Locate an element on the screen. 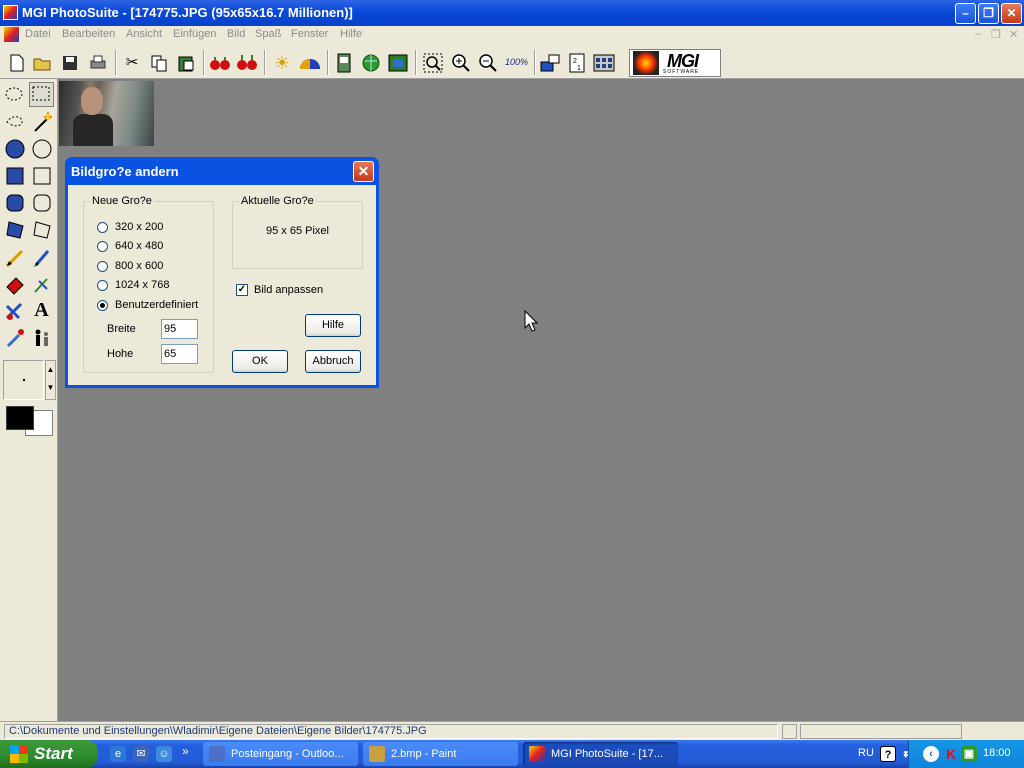 The image size is (1024, 768). radio-800x600: 800 x 600 is located at coordinates (130, 266).